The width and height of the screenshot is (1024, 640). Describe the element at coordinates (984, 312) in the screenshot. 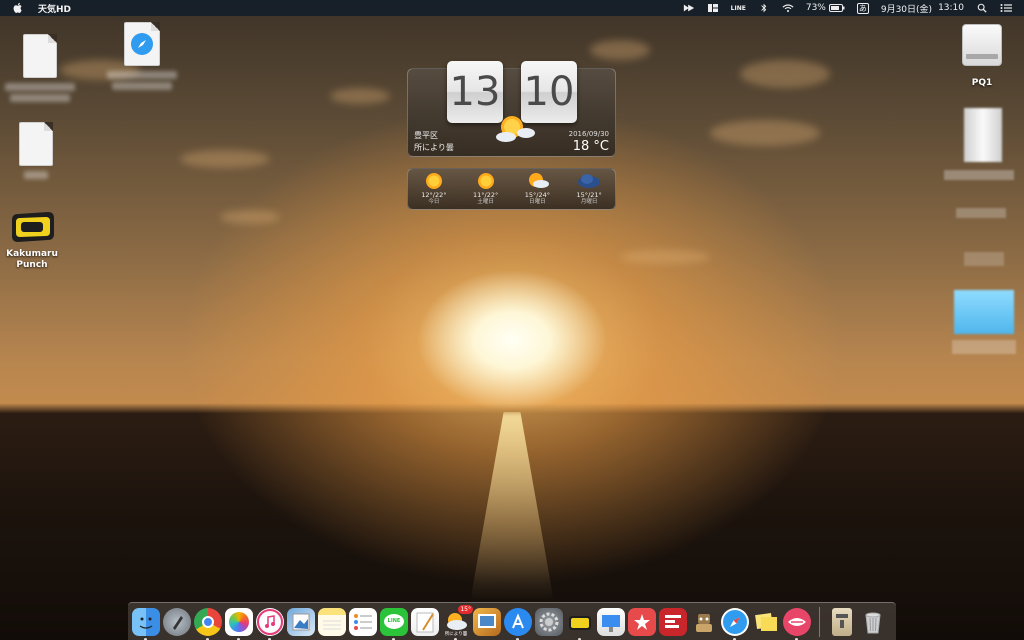

I see `blurred-folder-icon` at that location.